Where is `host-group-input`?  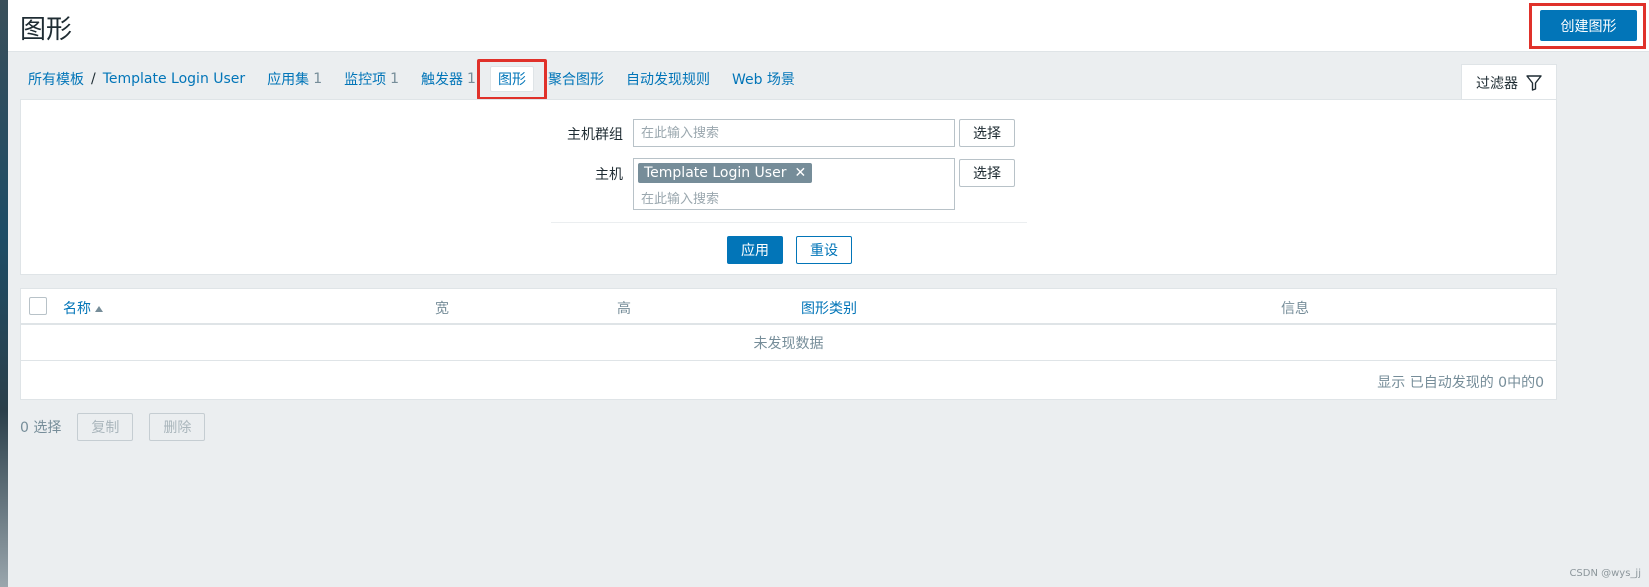 host-group-input is located at coordinates (794, 133).